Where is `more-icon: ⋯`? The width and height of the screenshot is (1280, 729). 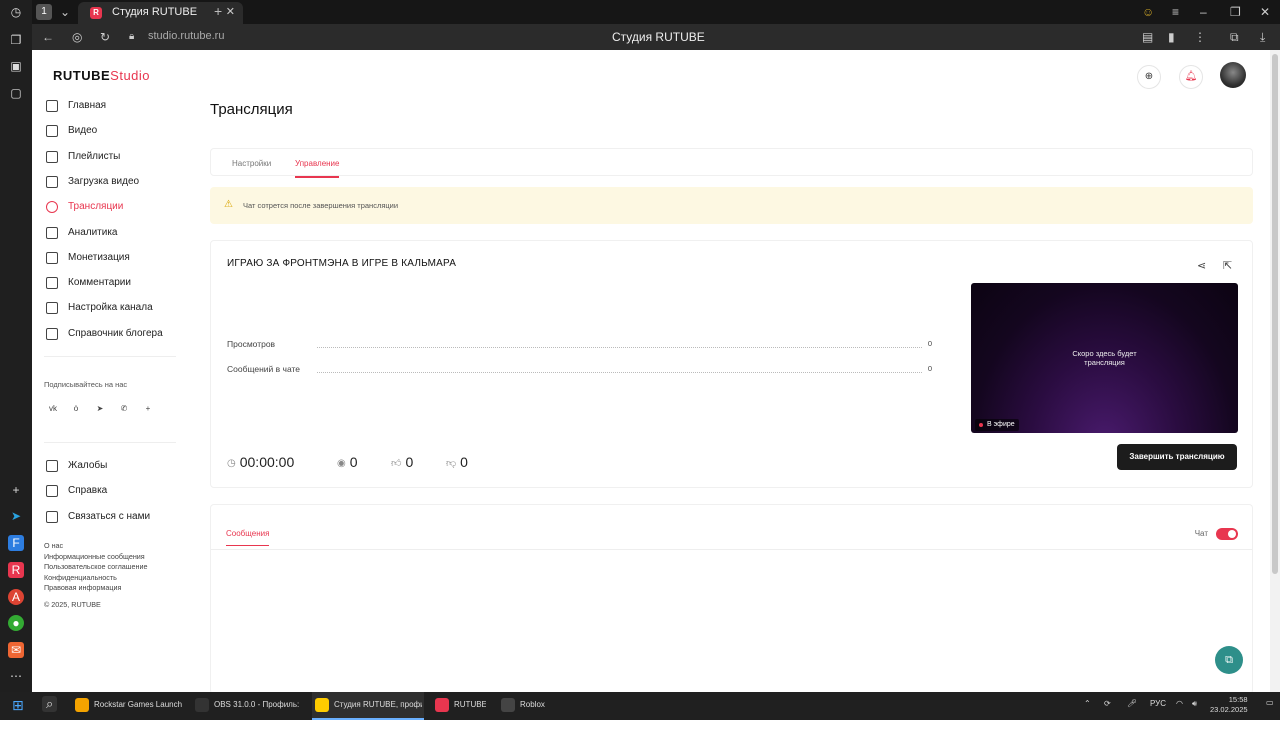 more-icon: ⋯ is located at coordinates (16, 676).